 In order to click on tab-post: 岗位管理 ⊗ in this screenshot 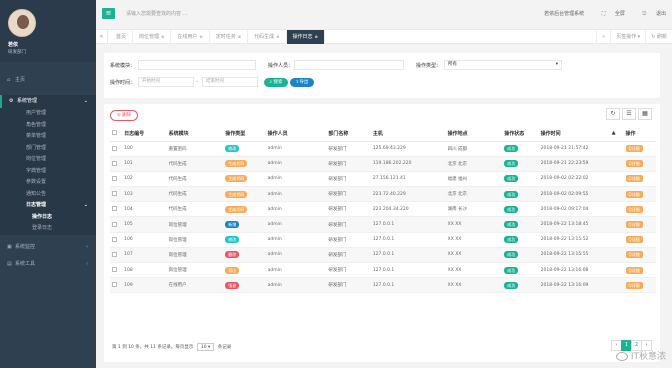, I will do `click(152, 37)`.